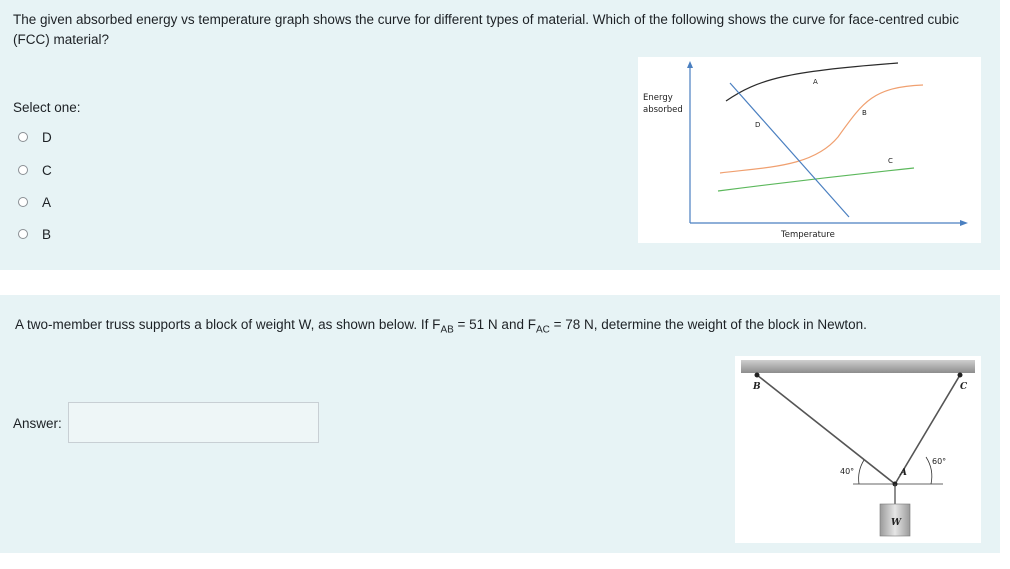 This screenshot has height=569, width=1010. Describe the element at coordinates (826, 429) in the screenshot. I see `member-ab` at that location.